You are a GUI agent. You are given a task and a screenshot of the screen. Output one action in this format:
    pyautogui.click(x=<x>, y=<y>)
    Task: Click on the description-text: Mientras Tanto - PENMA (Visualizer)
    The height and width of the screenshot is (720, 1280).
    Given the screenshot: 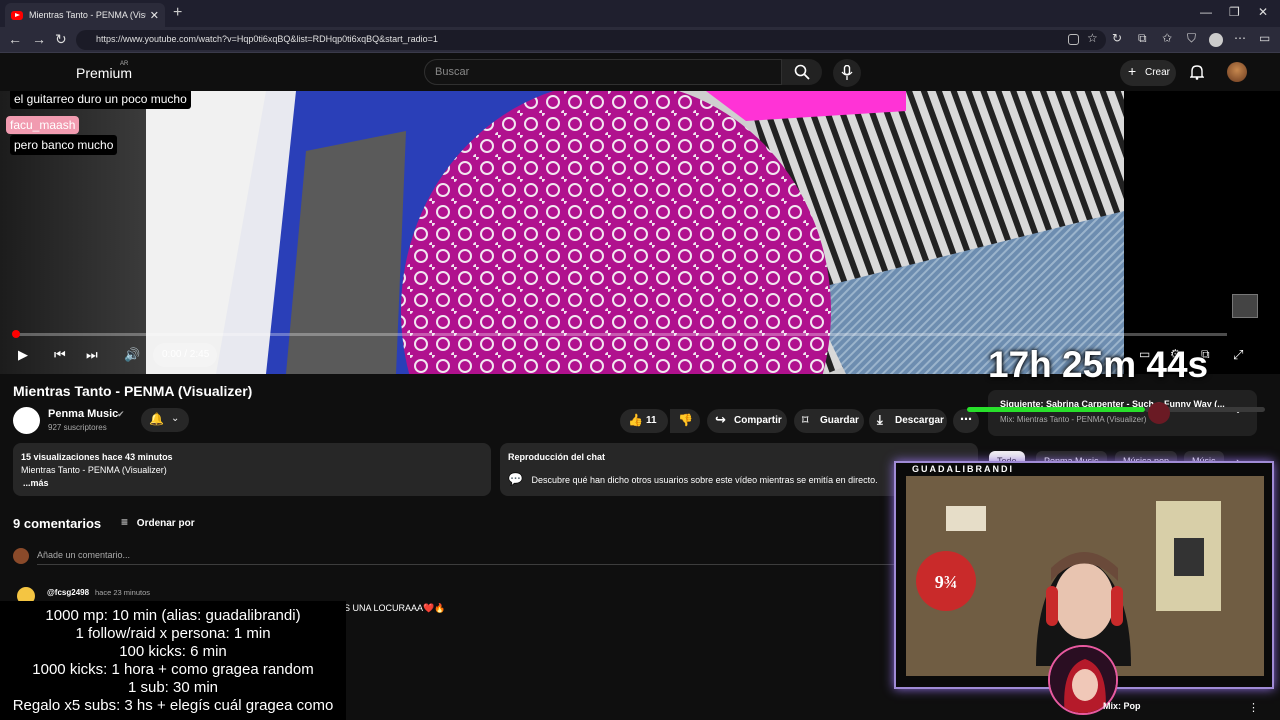 What is the action you would take?
    pyautogui.click(x=94, y=470)
    